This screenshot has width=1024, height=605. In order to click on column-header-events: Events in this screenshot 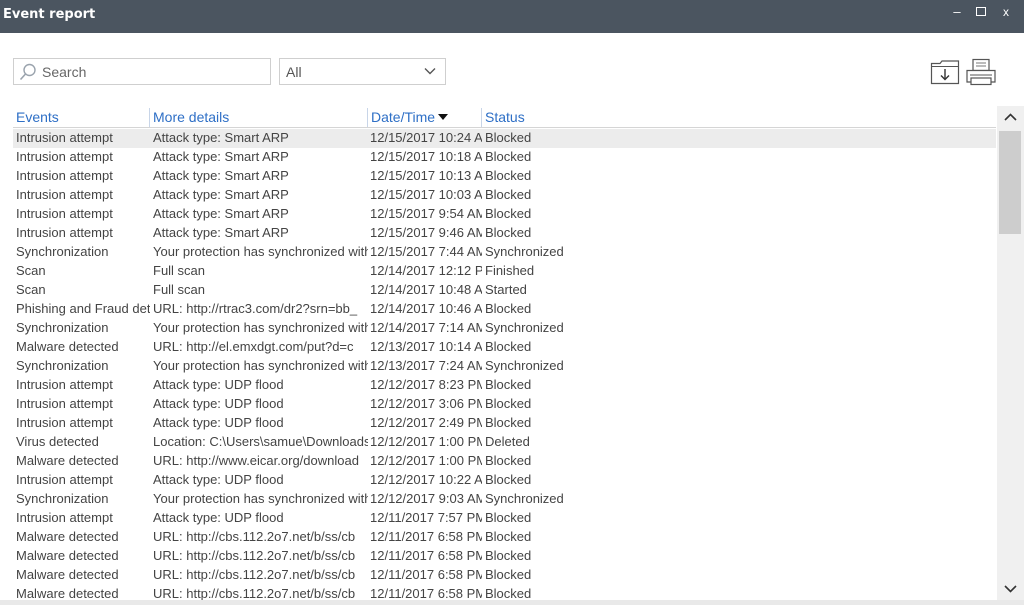, I will do `click(37, 118)`.